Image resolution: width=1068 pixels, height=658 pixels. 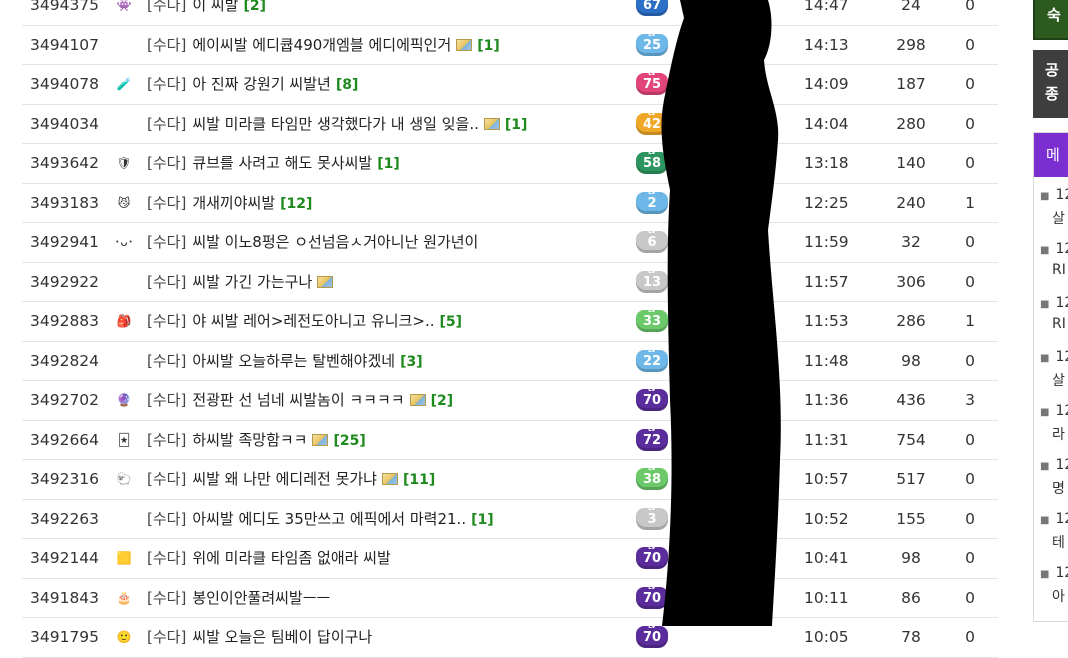 I want to click on post-title: 씨발 오늘은 팀베이 답이구나, so click(x=282, y=637).